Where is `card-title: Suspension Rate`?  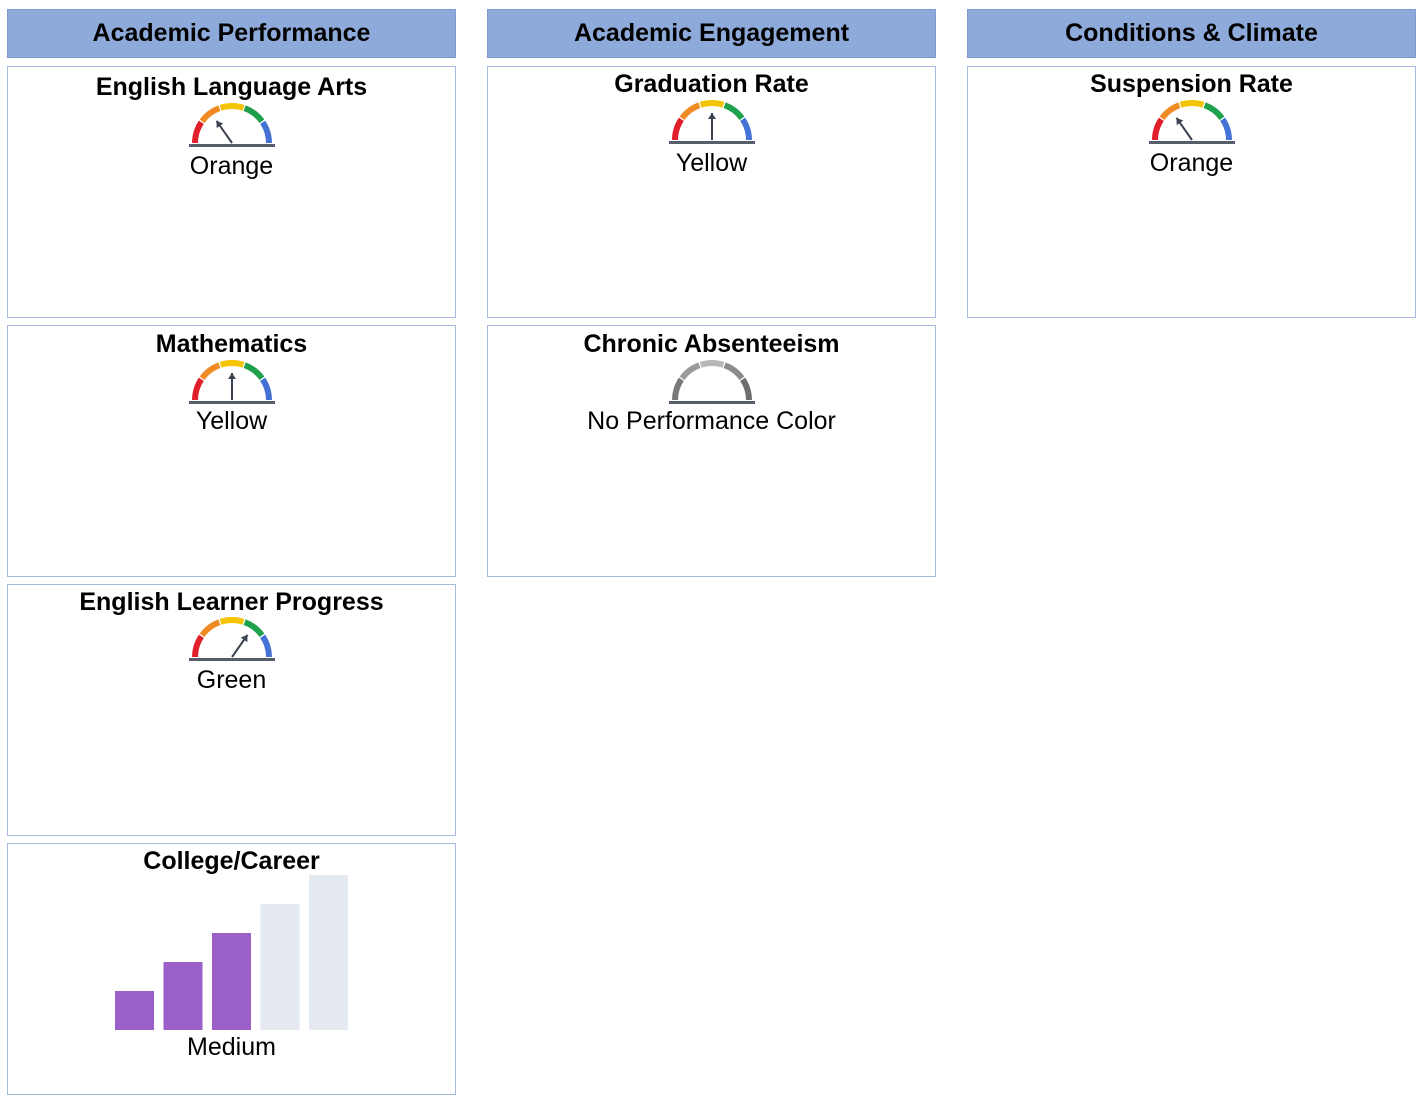 card-title: Suspension Rate is located at coordinates (1191, 84).